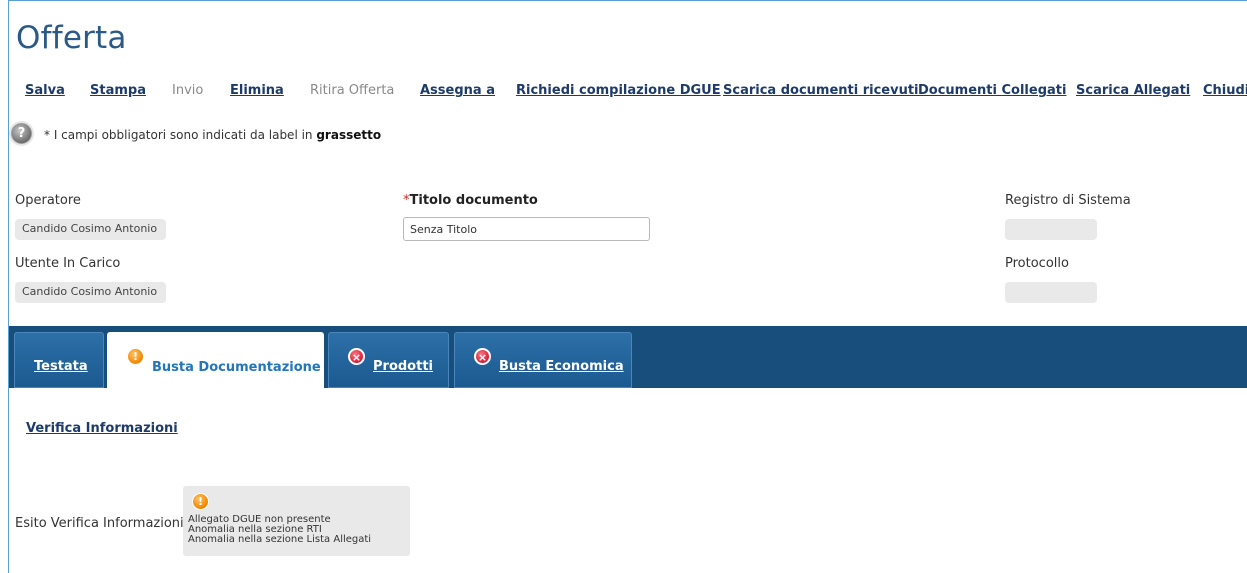  I want to click on delete-button: Elimina, so click(257, 90).